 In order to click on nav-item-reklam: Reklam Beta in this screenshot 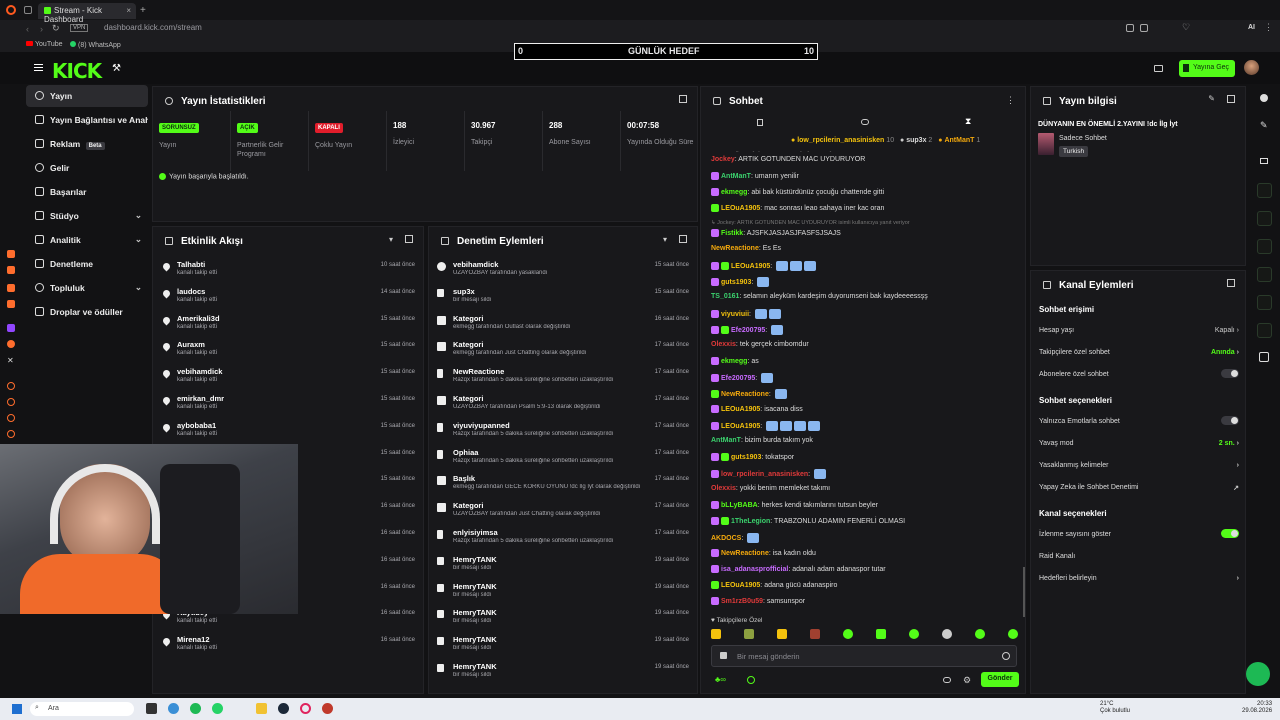, I will do `click(87, 144)`.